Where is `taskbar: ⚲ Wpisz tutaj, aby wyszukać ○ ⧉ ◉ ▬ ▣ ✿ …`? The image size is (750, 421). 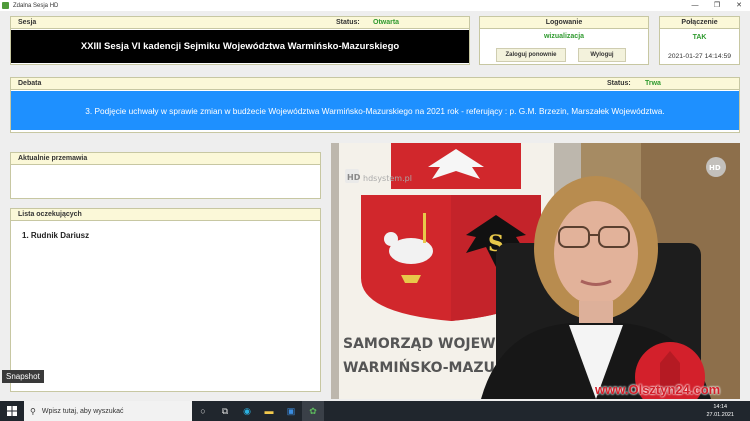 taskbar: ⚲ Wpisz tutaj, aby wyszukać ○ ⧉ ◉ ▬ ▣ ✿ … is located at coordinates (375, 411).